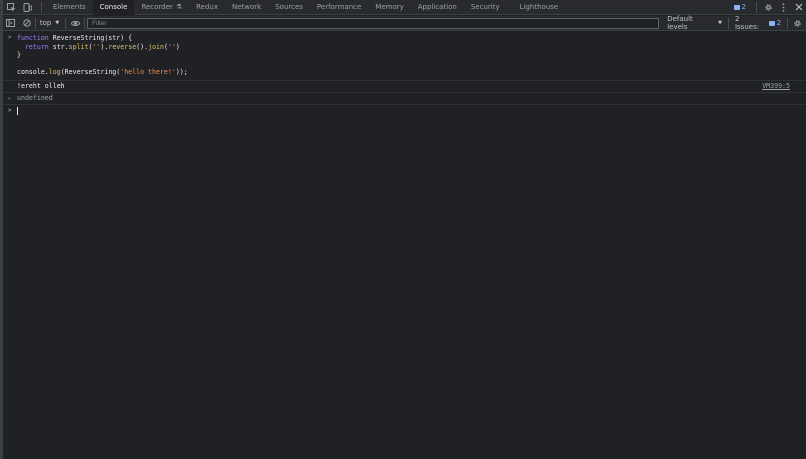  I want to click on issues-counter: 2 Issues: 2, so click(758, 23).